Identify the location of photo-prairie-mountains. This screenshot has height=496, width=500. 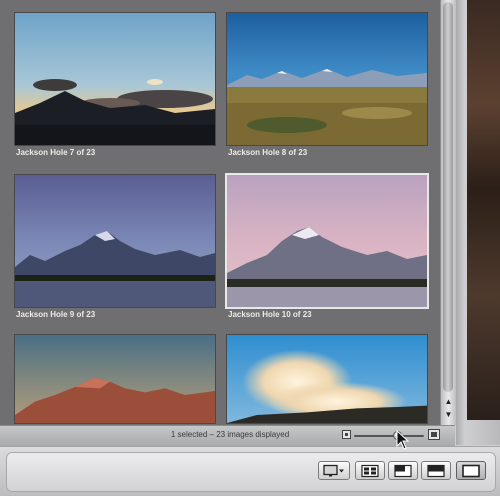
(327, 79).